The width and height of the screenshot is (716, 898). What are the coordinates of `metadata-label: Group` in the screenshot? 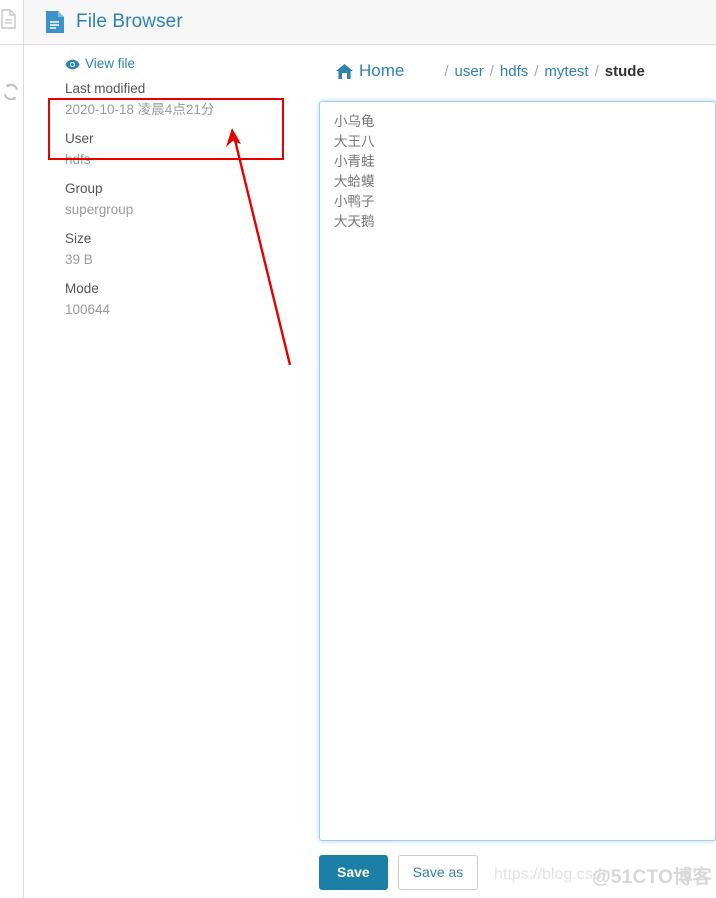 It's located at (84, 188).